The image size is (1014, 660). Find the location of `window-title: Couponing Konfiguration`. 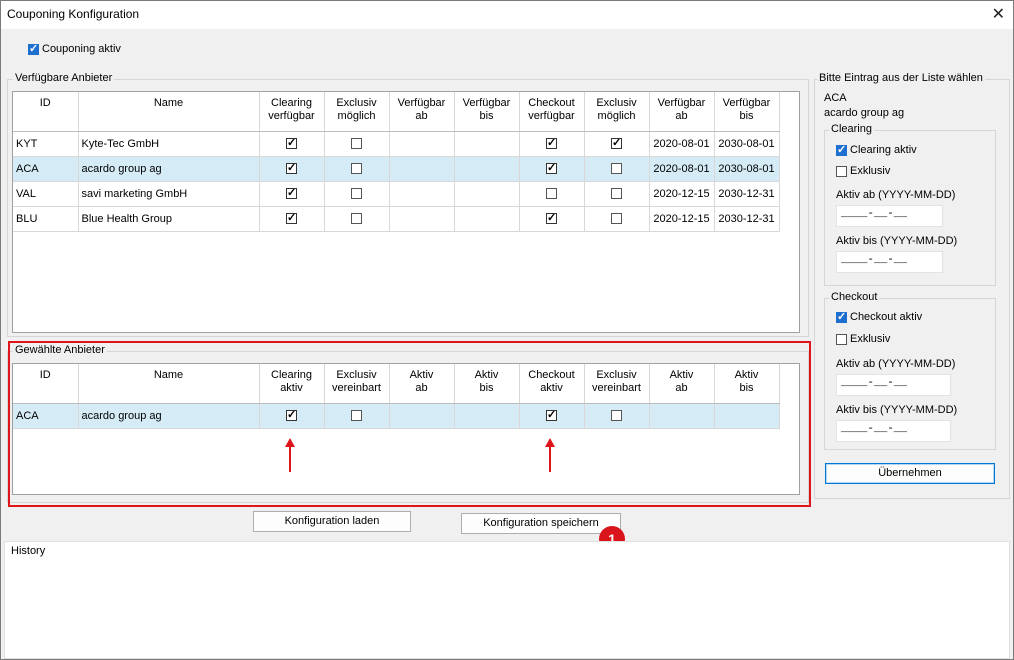

window-title: Couponing Konfiguration is located at coordinates (73, 14).